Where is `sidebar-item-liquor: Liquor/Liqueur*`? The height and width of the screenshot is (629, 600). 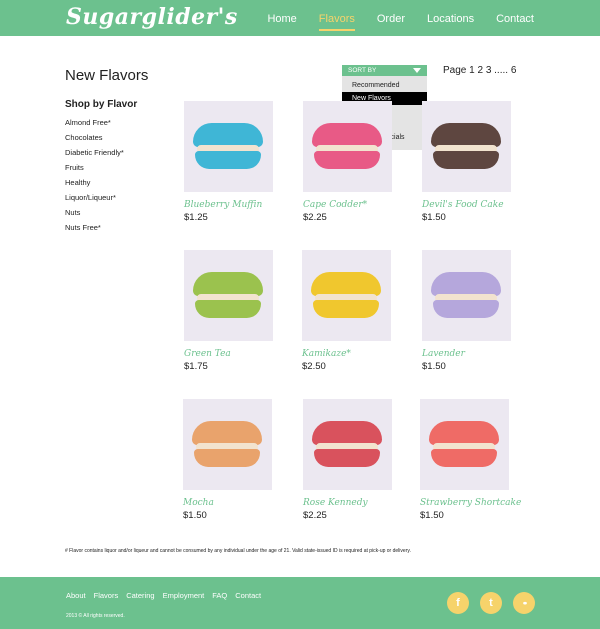 sidebar-item-liquor: Liquor/Liqueur* is located at coordinates (94, 197).